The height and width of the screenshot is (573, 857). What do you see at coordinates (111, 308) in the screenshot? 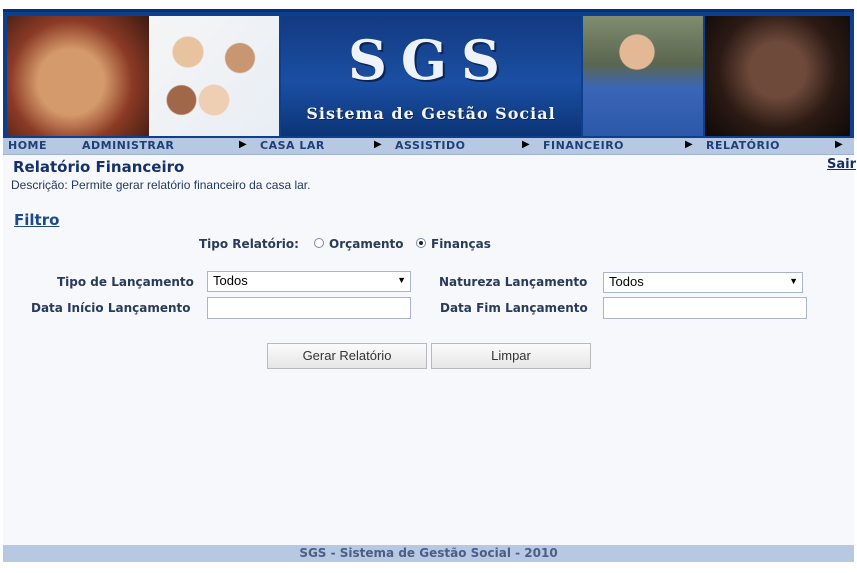
I see `start-date-label: Data Início Lançamento` at bounding box center [111, 308].